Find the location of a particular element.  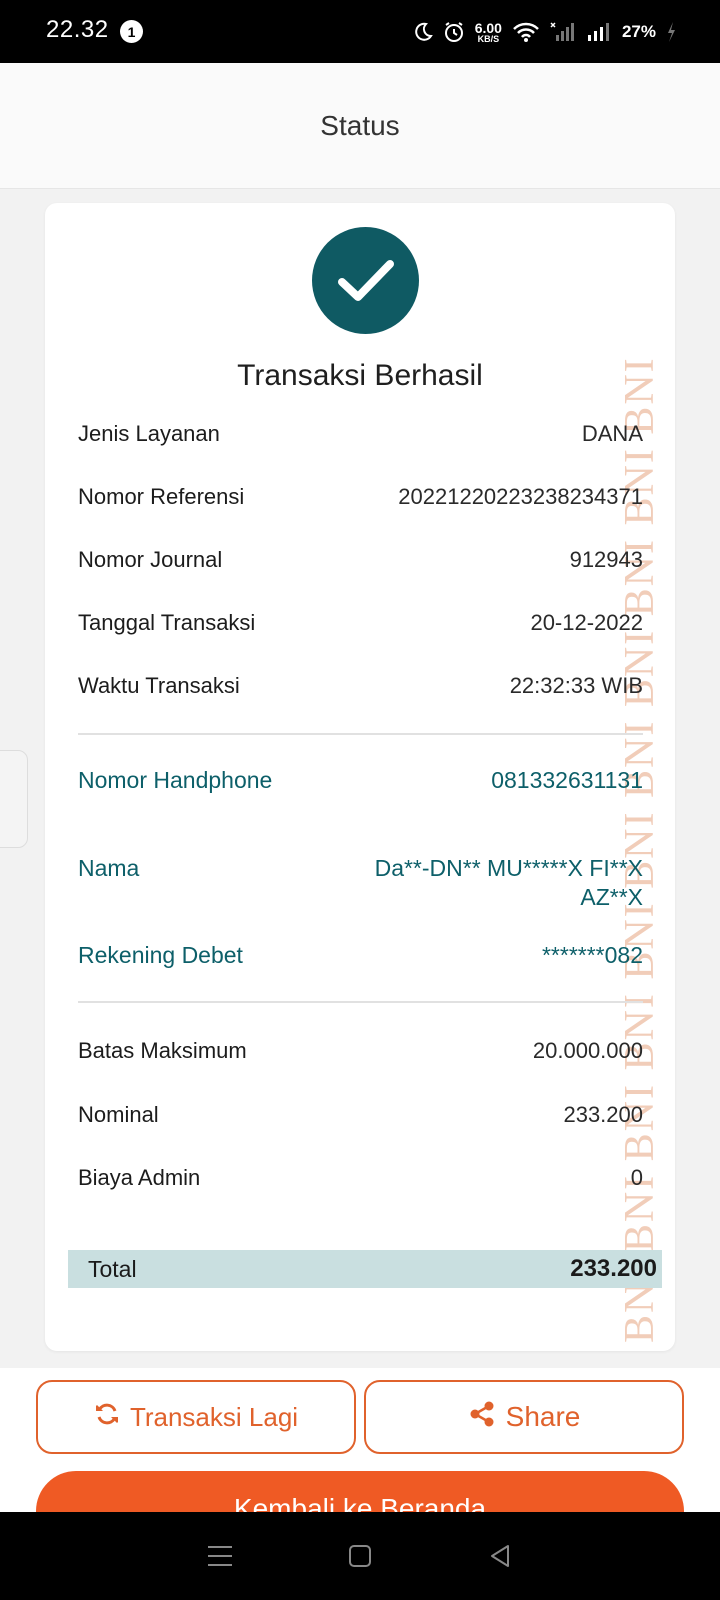

back-to-home-button: Kembali ke Beranda is located at coordinates (360, 1491).